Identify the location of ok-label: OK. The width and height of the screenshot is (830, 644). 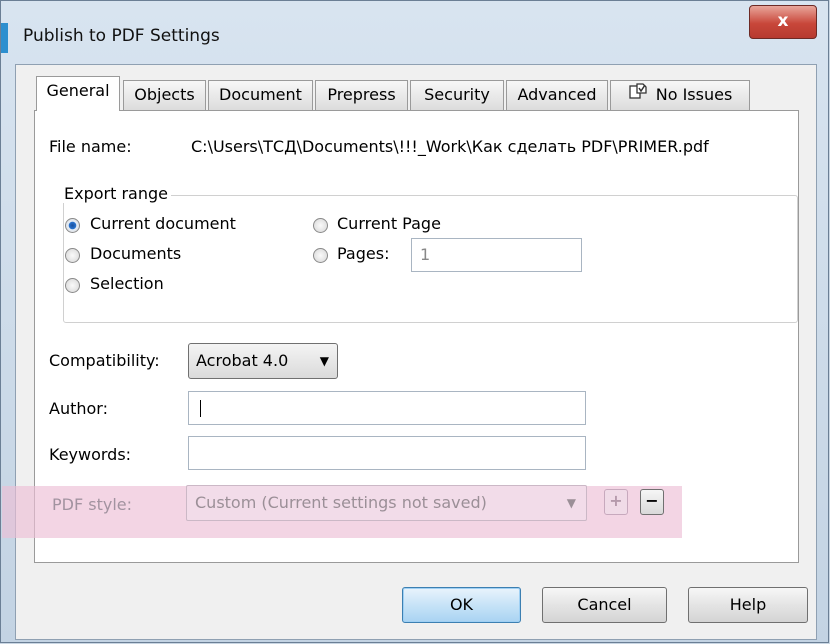
(461, 604).